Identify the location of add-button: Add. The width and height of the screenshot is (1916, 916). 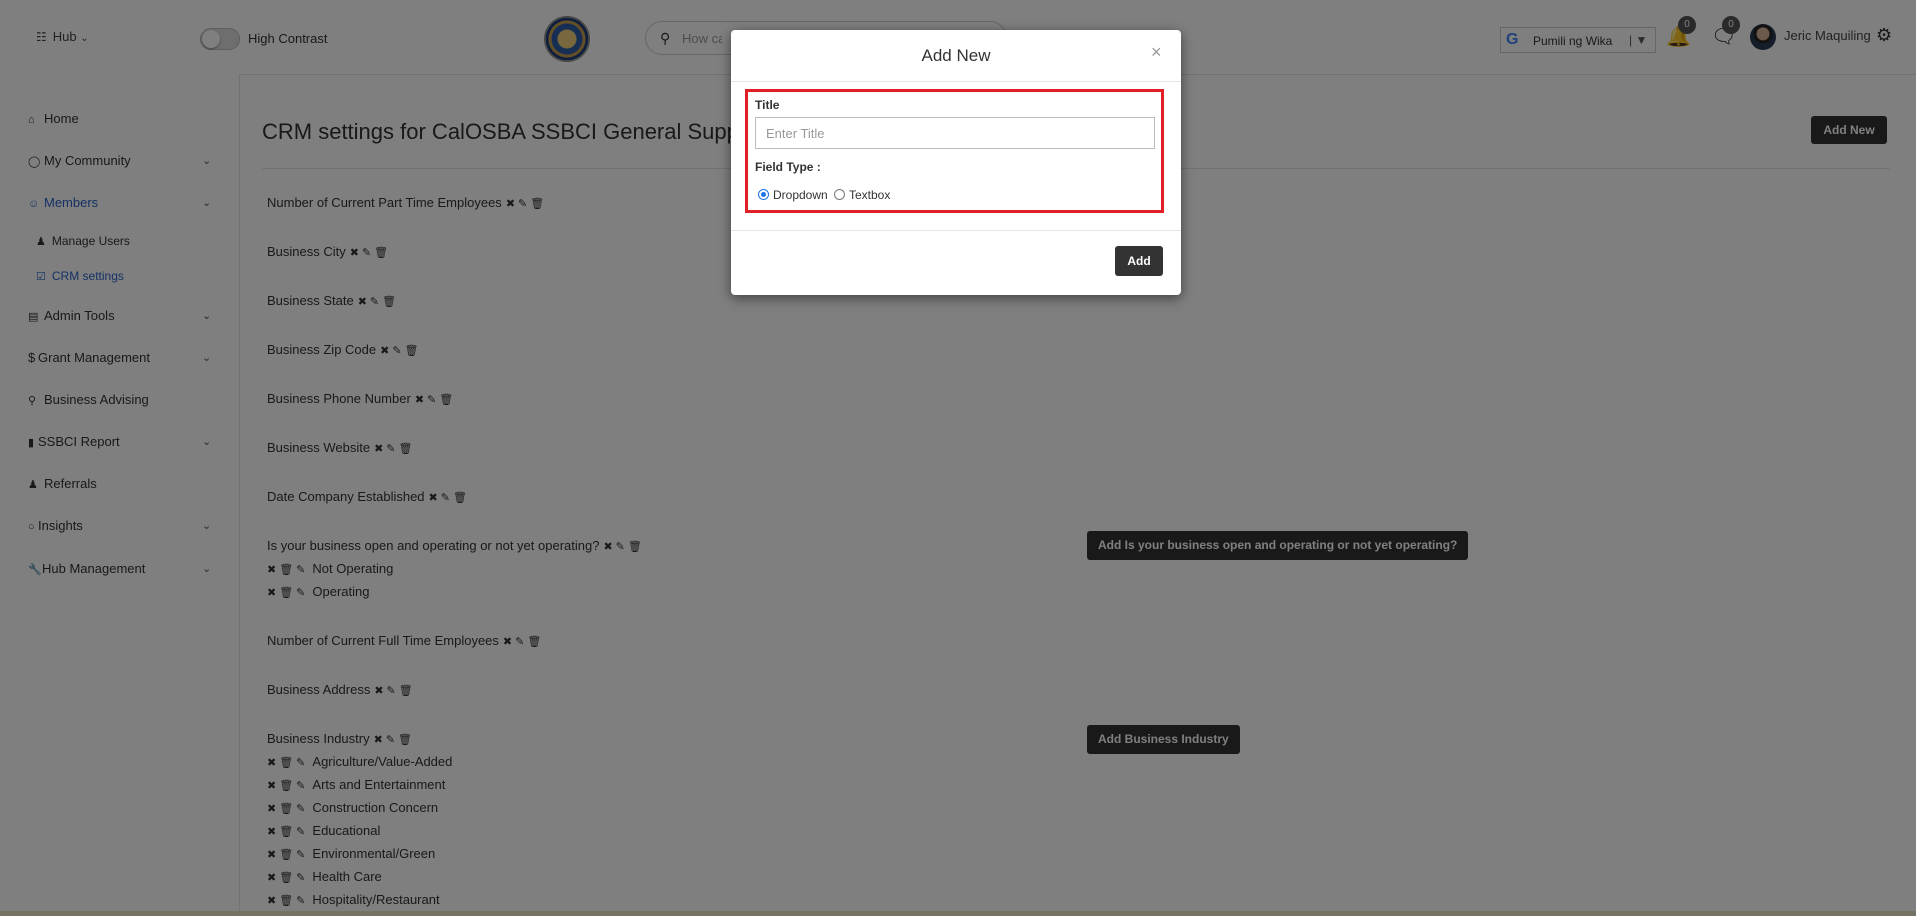
(1139, 261).